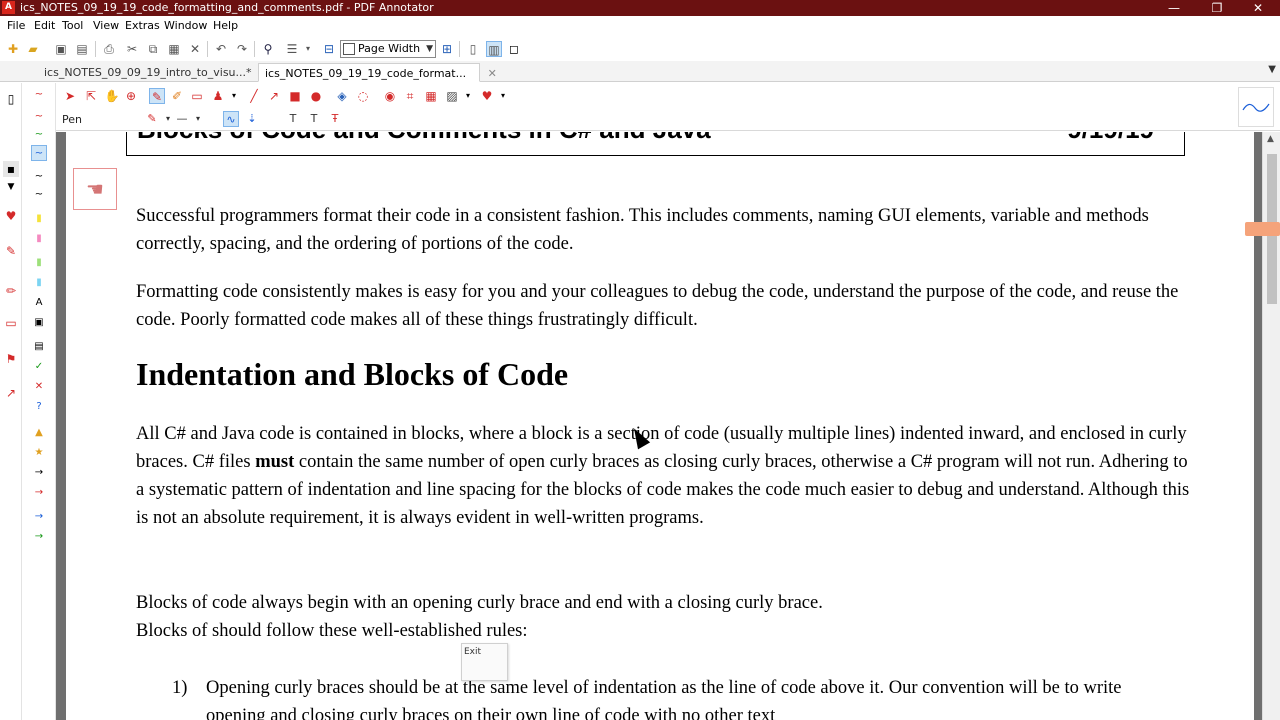 The image size is (1280, 720). Describe the element at coordinates (431, 96) in the screenshot. I see `ruler-icon: ▦` at that location.